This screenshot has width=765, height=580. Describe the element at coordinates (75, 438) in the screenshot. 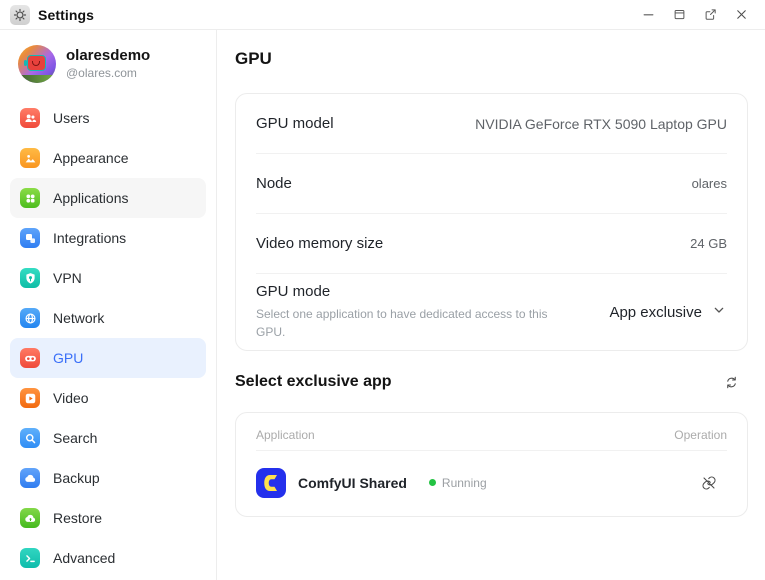

I see `sidebar-item-label: Search` at that location.